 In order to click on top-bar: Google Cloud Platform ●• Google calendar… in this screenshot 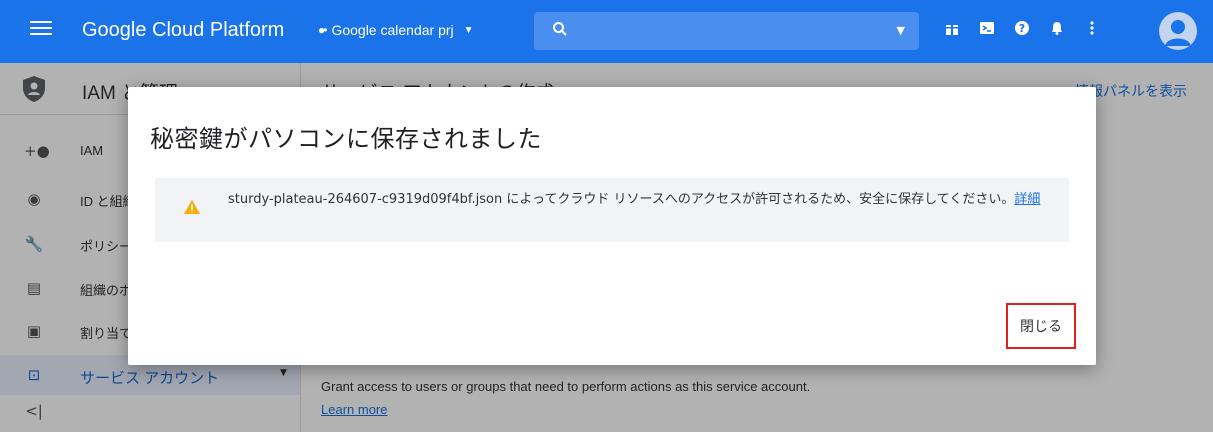, I will do `click(606, 31)`.